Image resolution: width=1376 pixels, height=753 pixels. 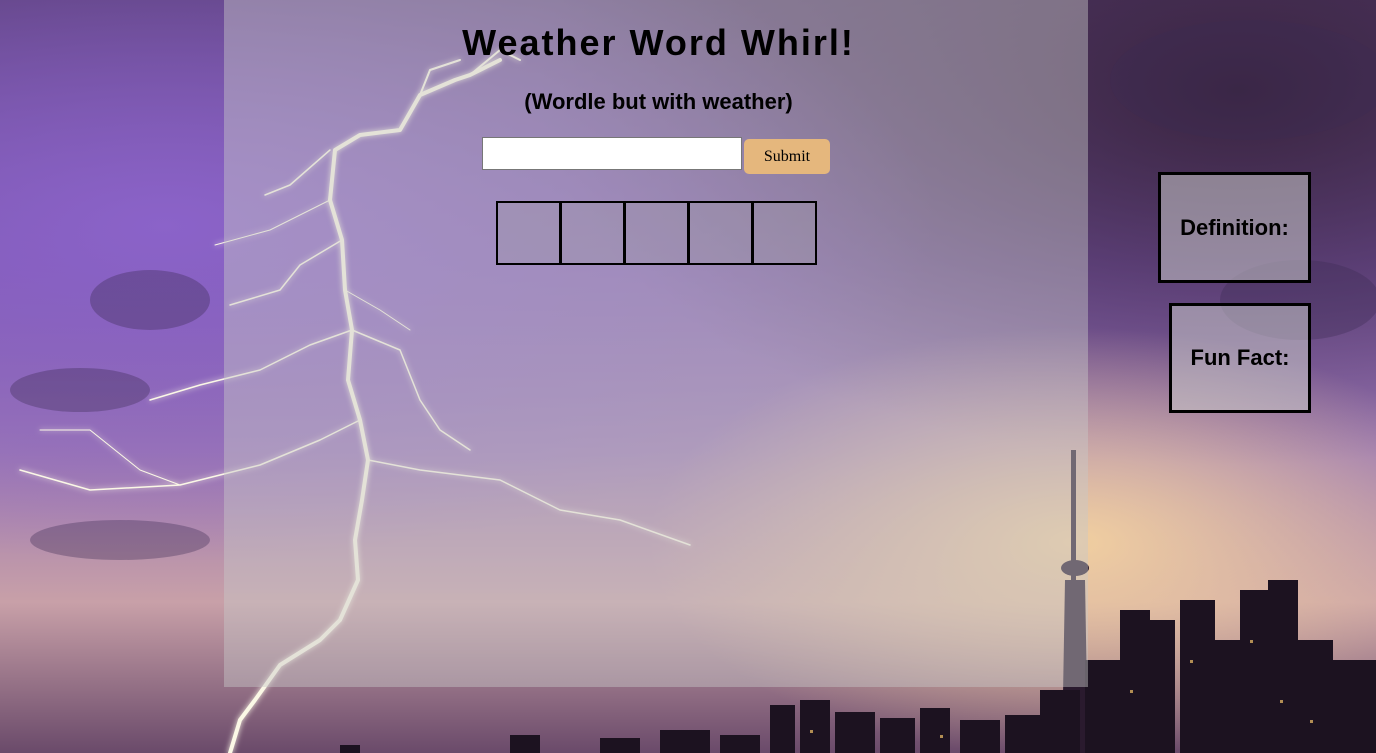 I want to click on letter-tile-row, so click(x=656, y=233).